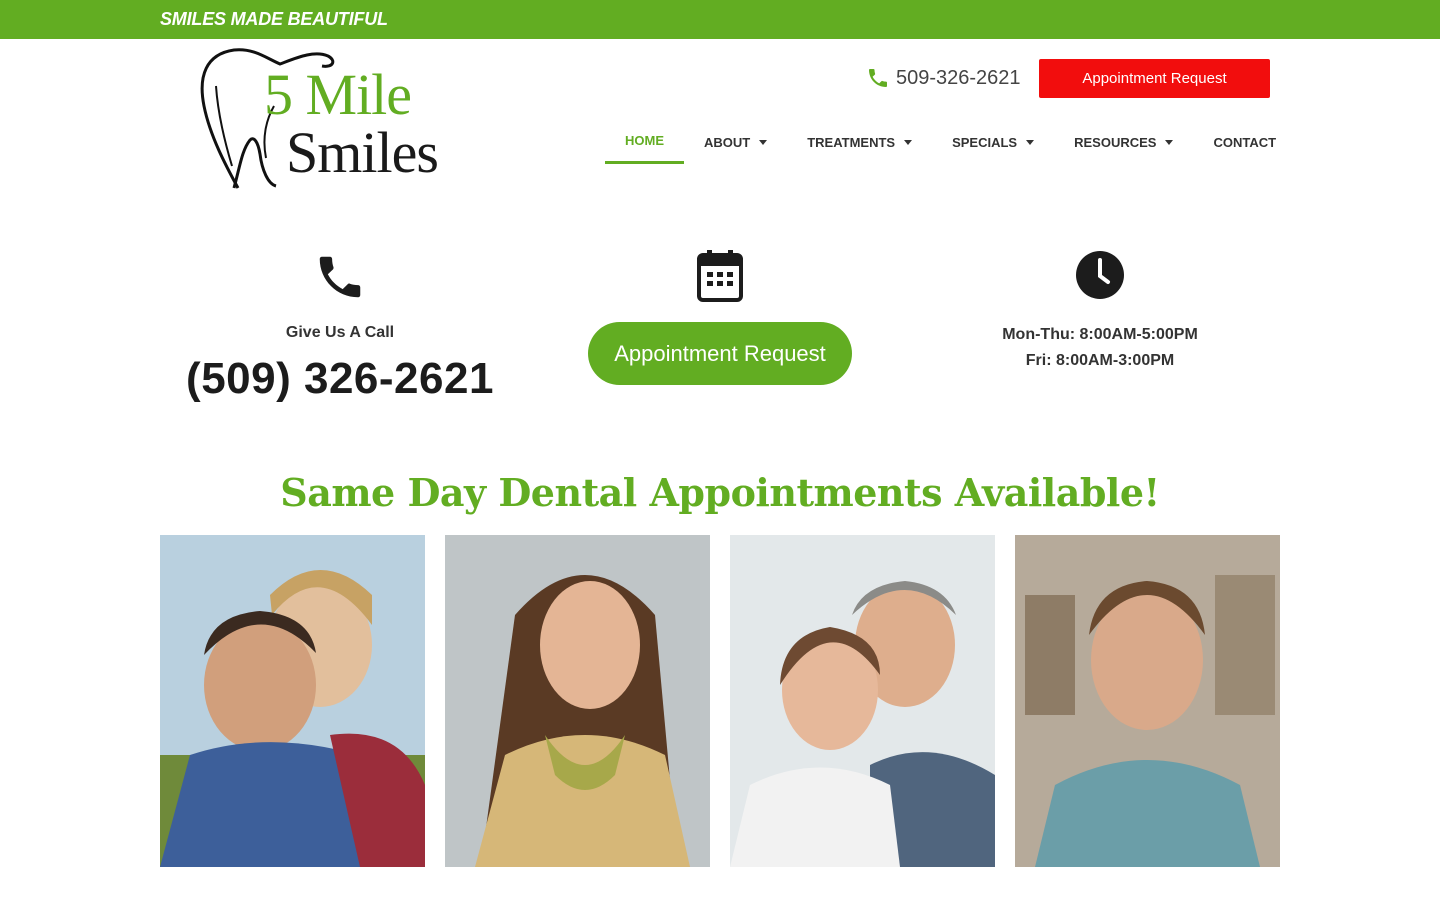 The height and width of the screenshot is (900, 1440). Describe the element at coordinates (1100, 334) in the screenshot. I see `hours-mon-thu: Mon-Thu: 8:00AM-5:00PM` at that location.